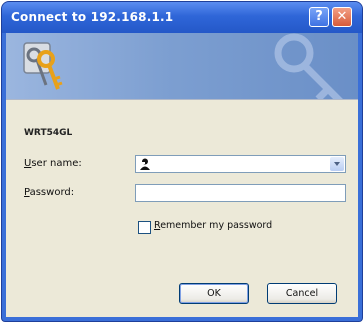 The width and height of the screenshot is (364, 323). I want to click on user-icon, so click(145, 164).